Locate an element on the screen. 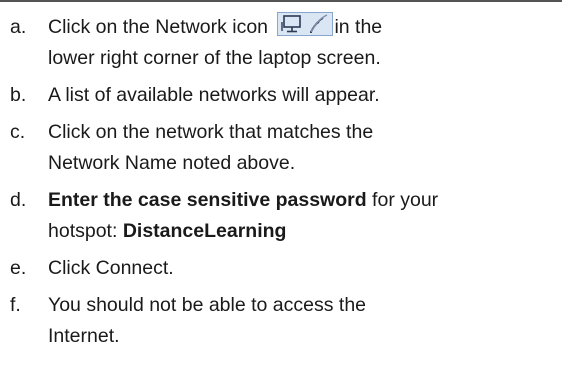  top-rule is located at coordinates (281, 1).